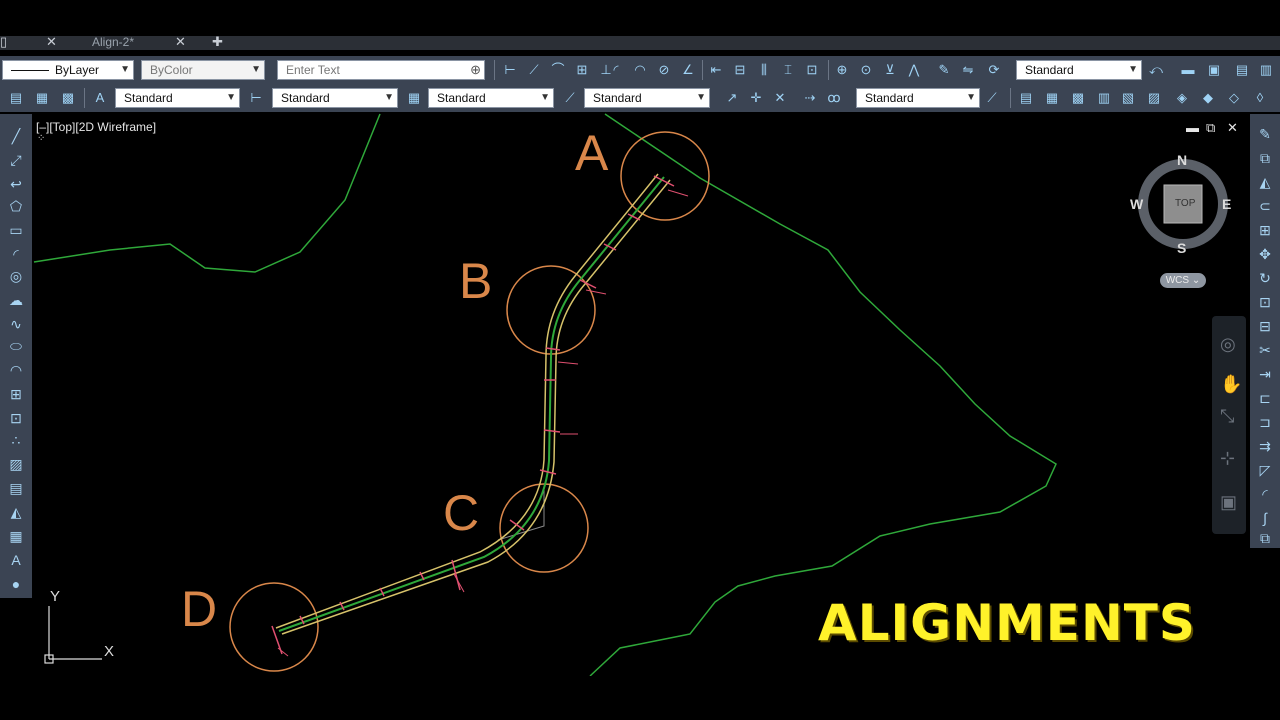 This screenshot has width=1280, height=720. I want to click on status-area, so click(640, 698).